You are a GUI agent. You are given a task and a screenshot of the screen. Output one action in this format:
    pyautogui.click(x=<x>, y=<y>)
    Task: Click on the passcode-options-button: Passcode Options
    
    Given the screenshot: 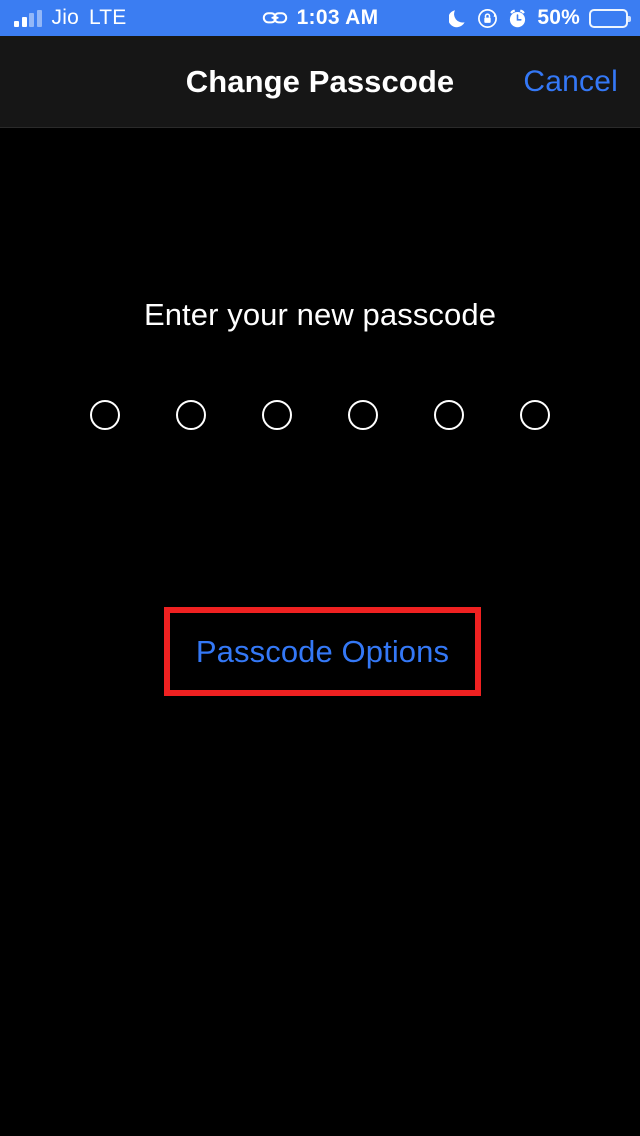 What is the action you would take?
    pyautogui.click(x=322, y=651)
    